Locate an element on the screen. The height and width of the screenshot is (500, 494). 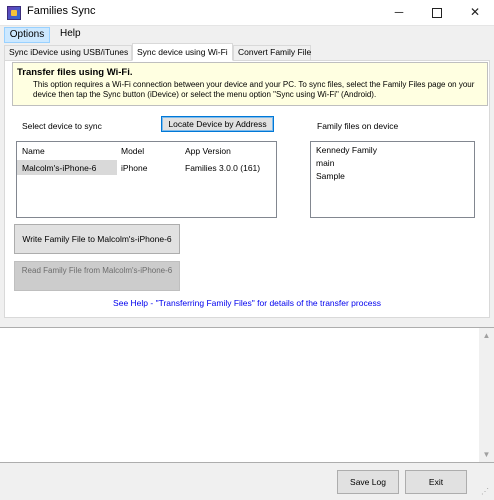
maximize-icon is located at coordinates (437, 12).